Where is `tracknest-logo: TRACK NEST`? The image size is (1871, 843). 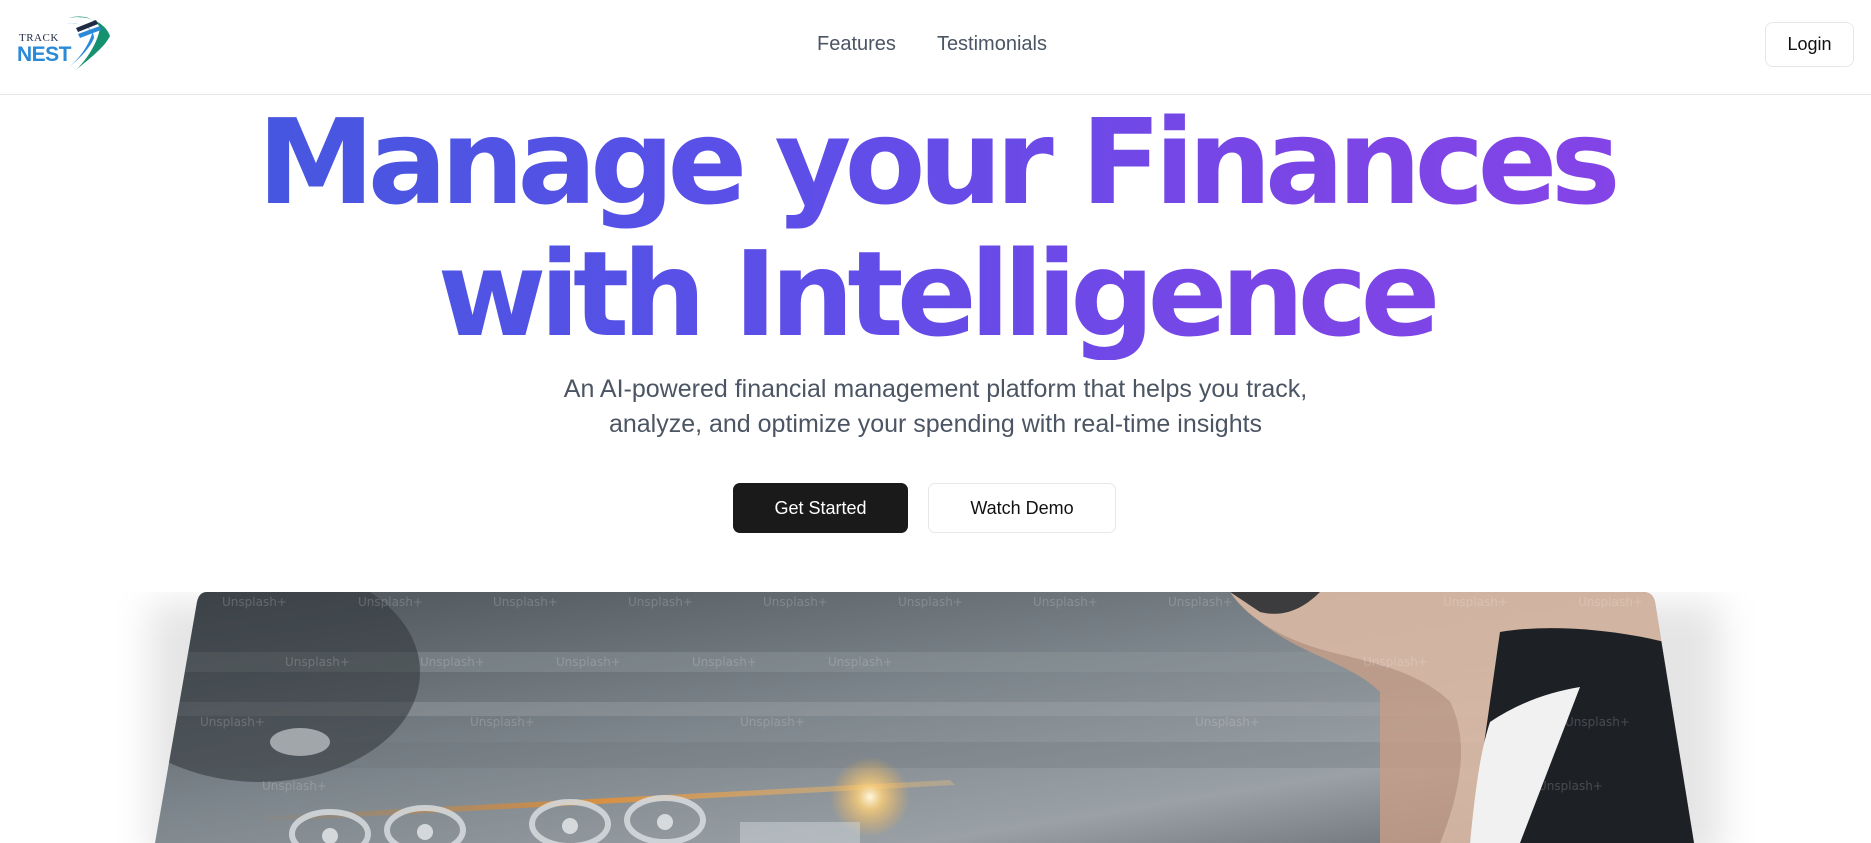 tracknest-logo: TRACK NEST is located at coordinates (62, 44).